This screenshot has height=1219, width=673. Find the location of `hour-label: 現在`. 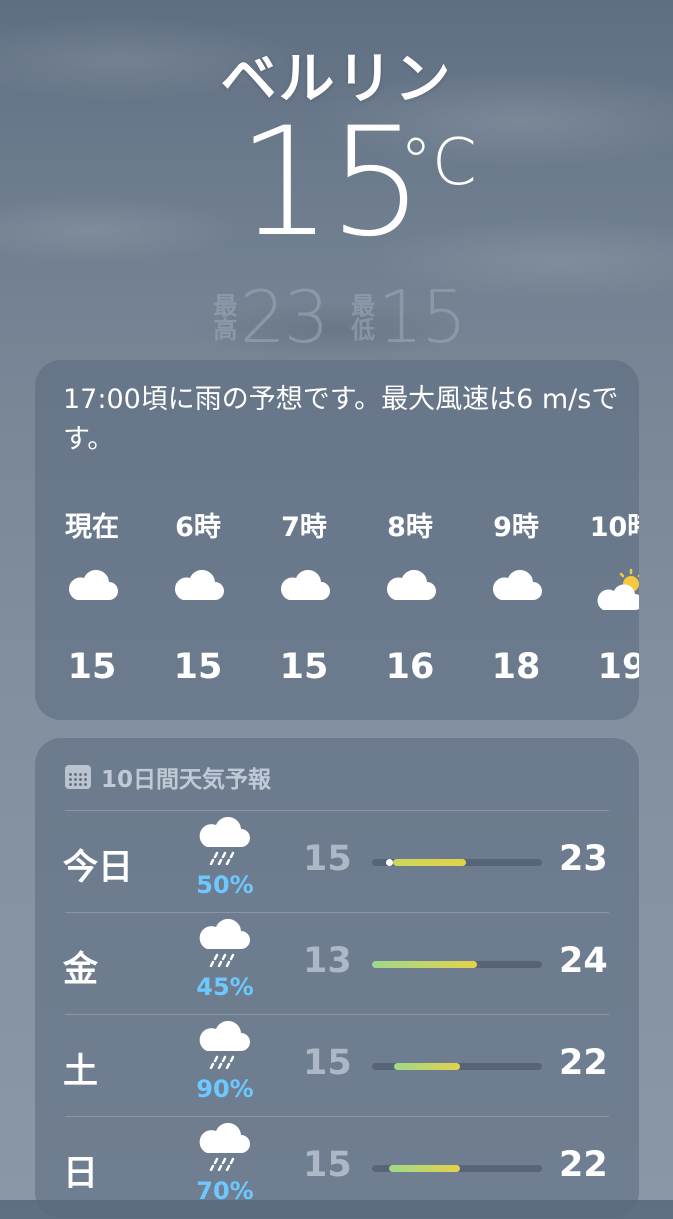

hour-label: 現在 is located at coordinates (92, 527).